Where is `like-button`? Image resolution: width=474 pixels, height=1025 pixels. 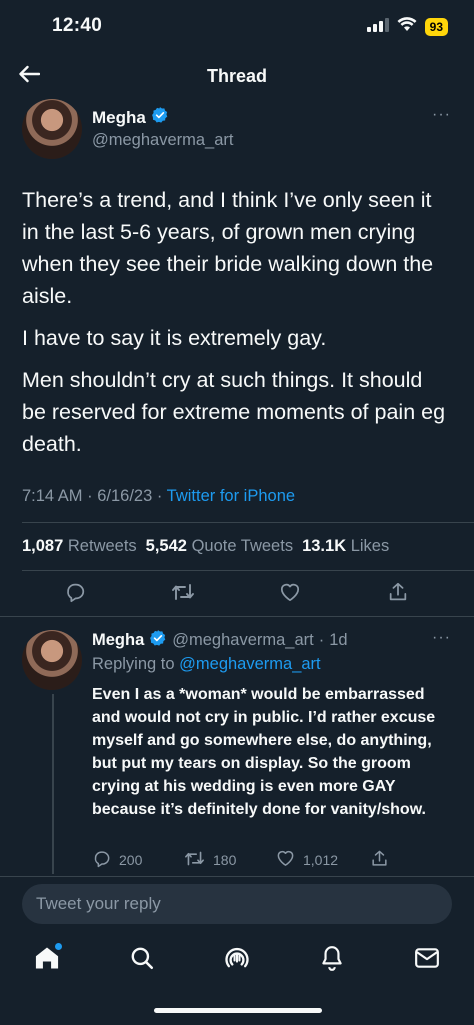 like-button is located at coordinates (290, 594).